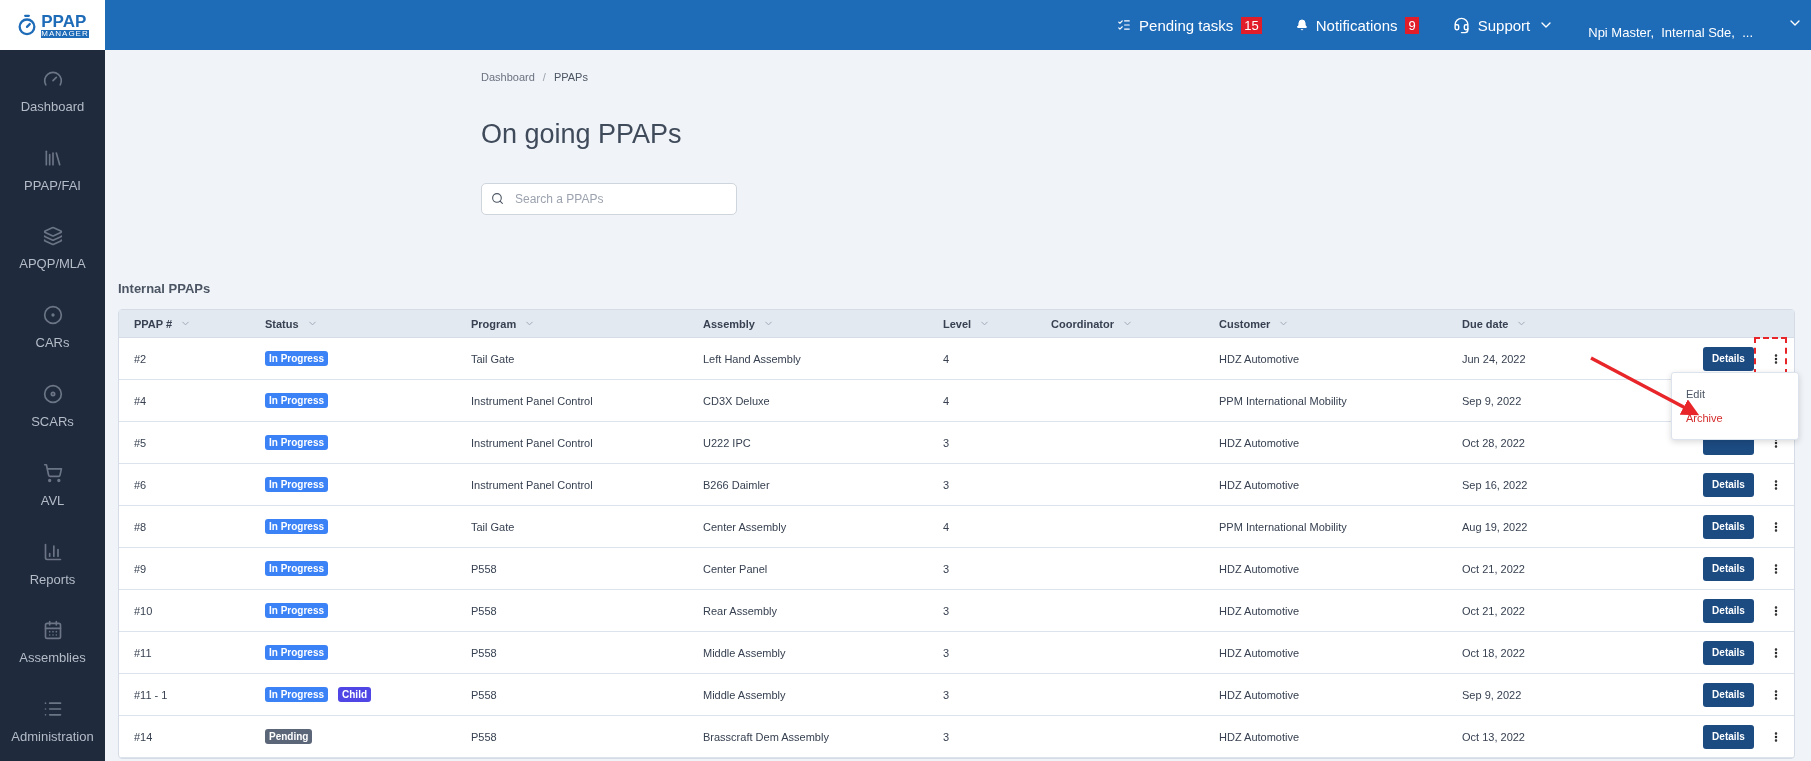 This screenshot has height=761, width=1811. Describe the element at coordinates (752, 358) in the screenshot. I see `table-cell-text: Left Hand Assembly` at that location.